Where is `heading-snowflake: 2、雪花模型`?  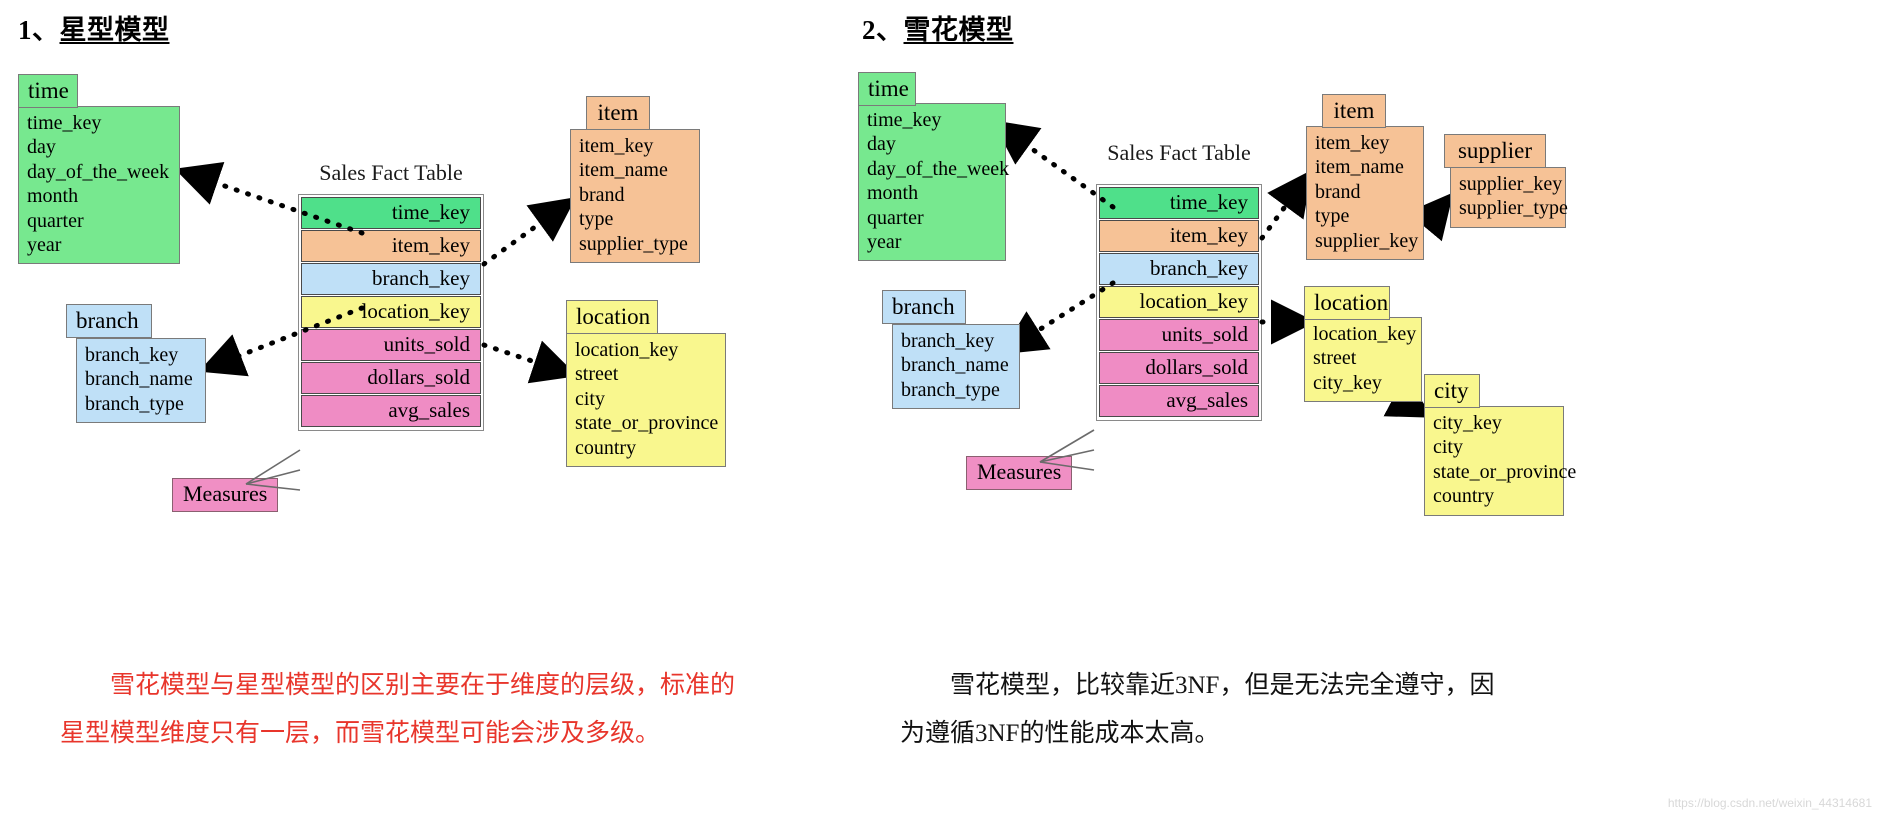
heading-snowflake: 2、雪花模型 is located at coordinates (938, 27).